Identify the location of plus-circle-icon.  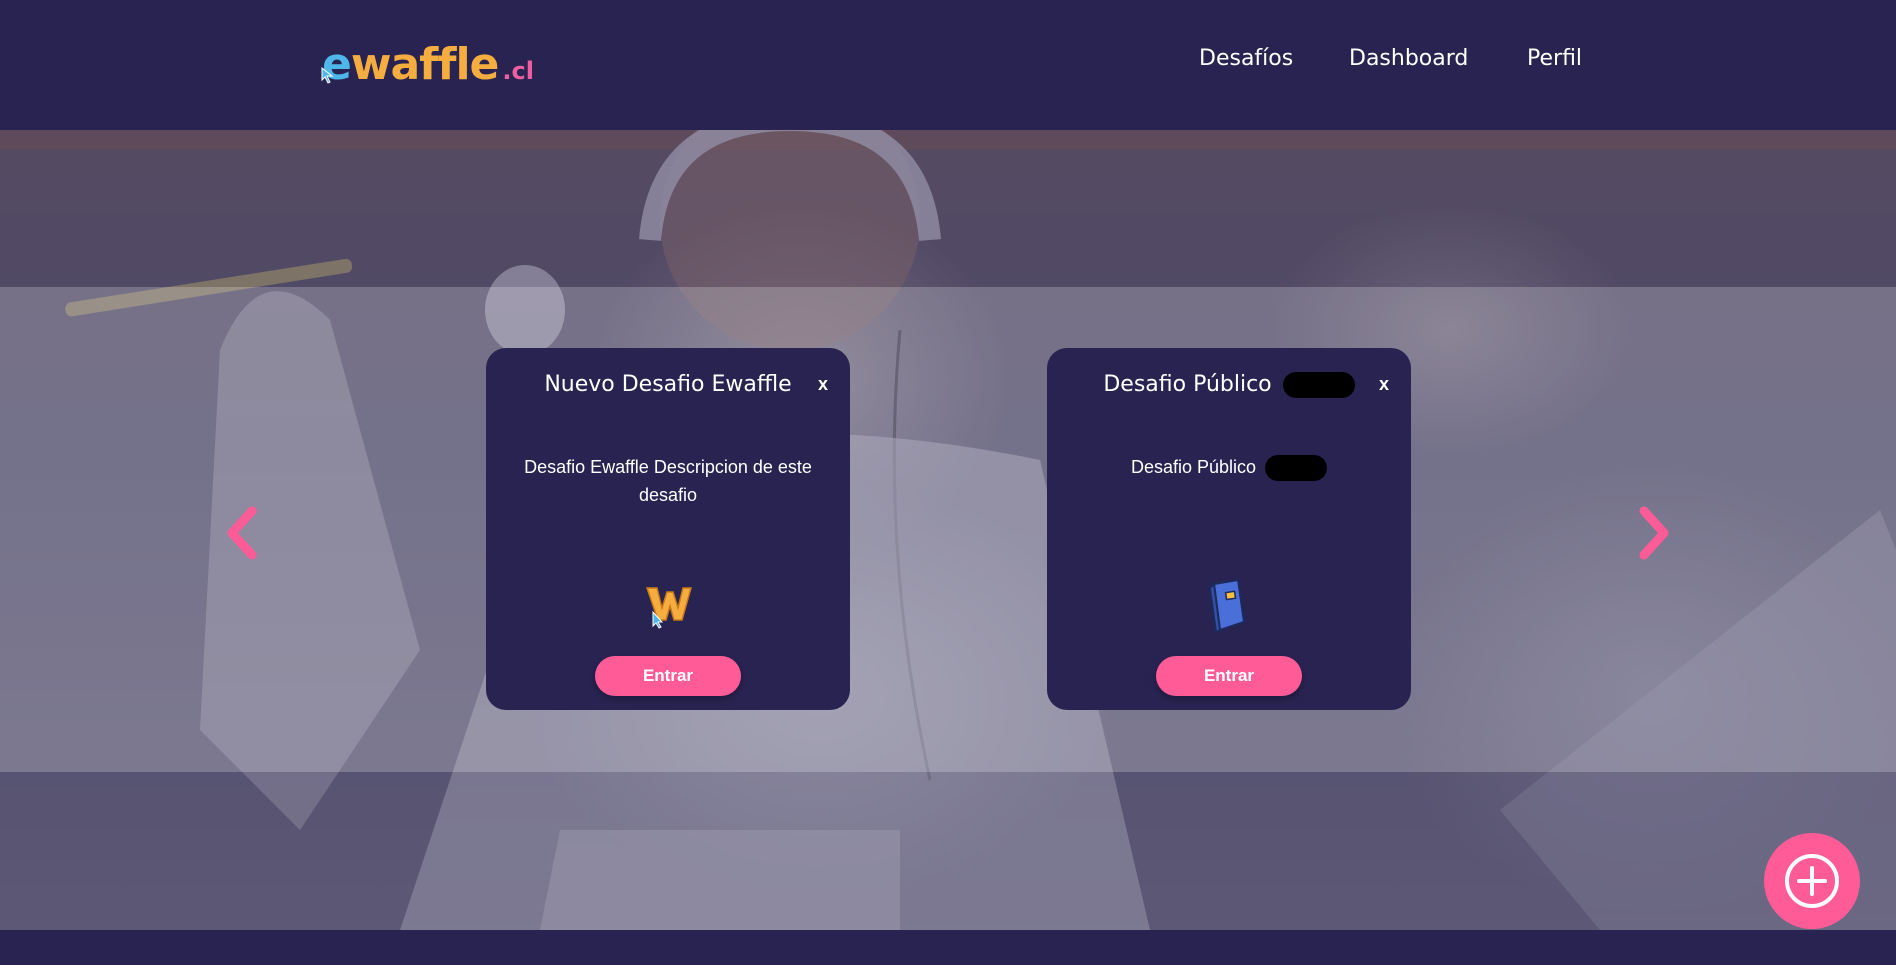
(1812, 881).